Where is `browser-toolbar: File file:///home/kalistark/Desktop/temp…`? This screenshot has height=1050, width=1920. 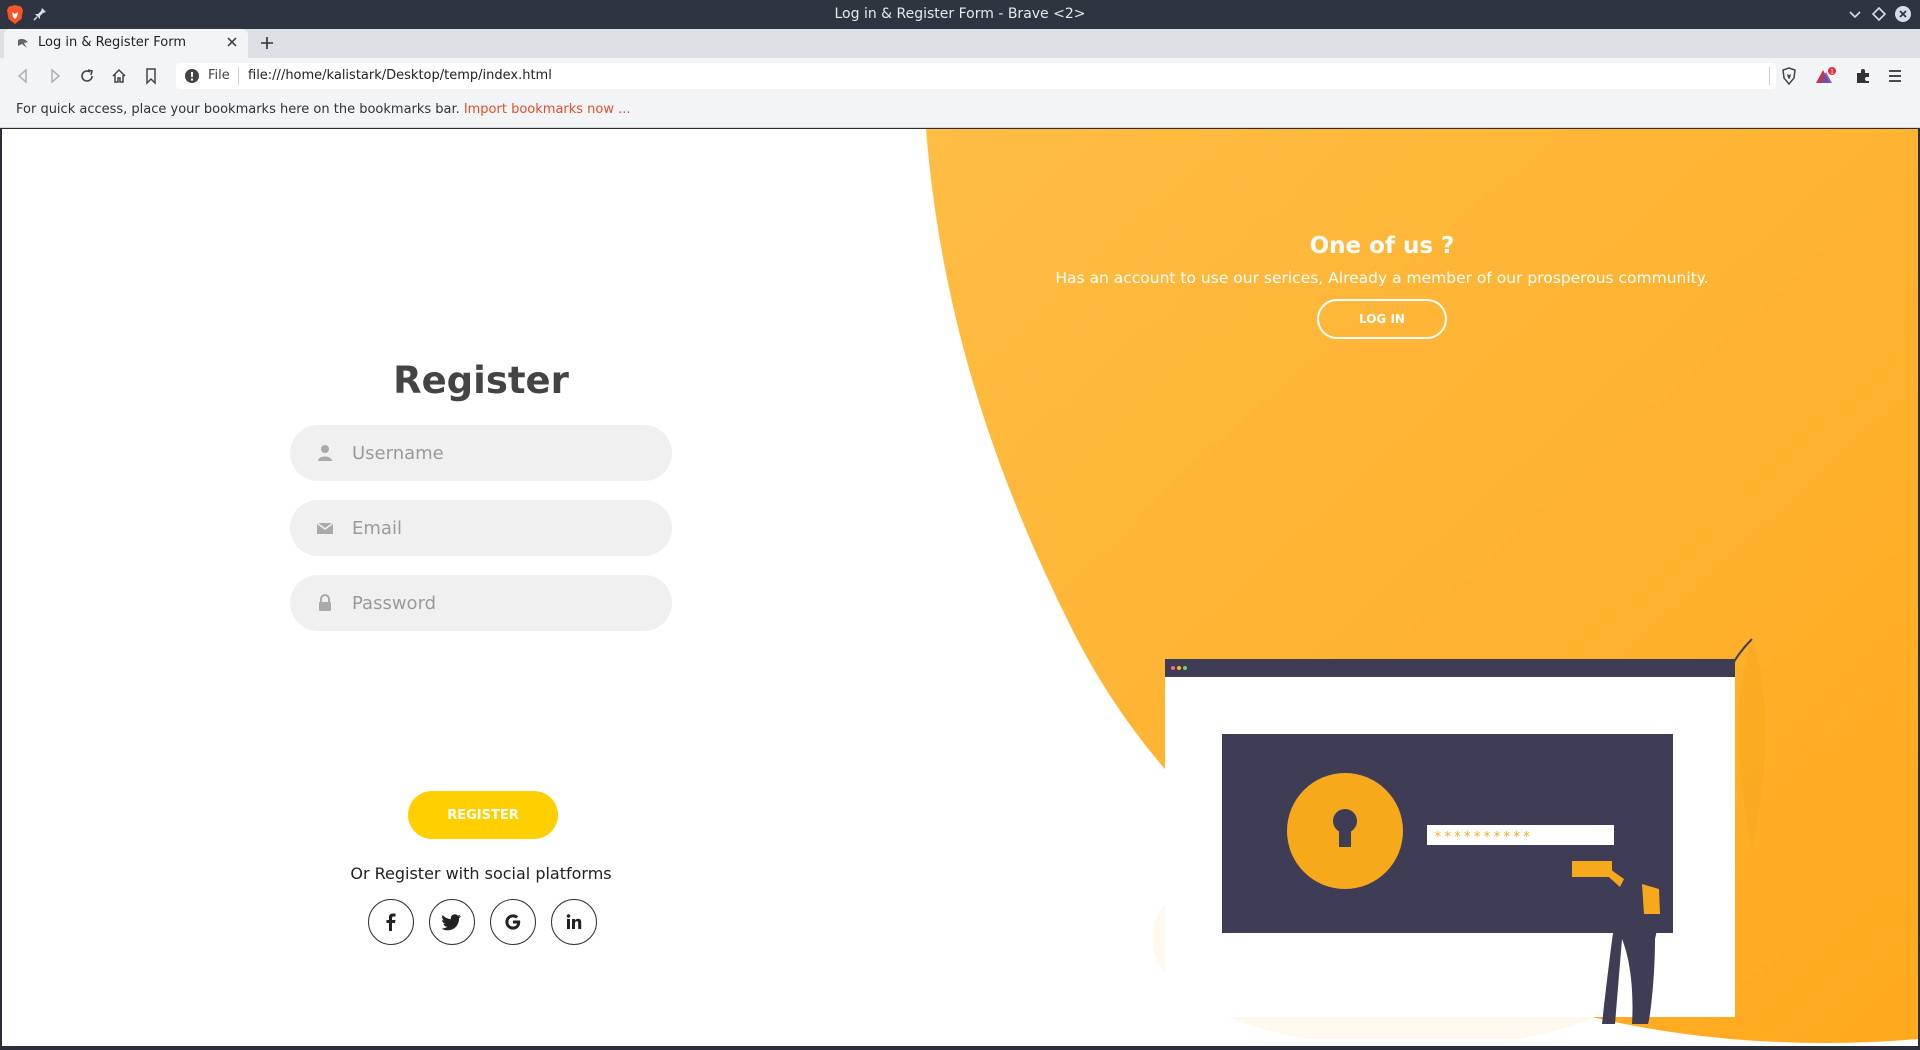 browser-toolbar: File file:///home/kalistark/Desktop/temp… is located at coordinates (960, 76).